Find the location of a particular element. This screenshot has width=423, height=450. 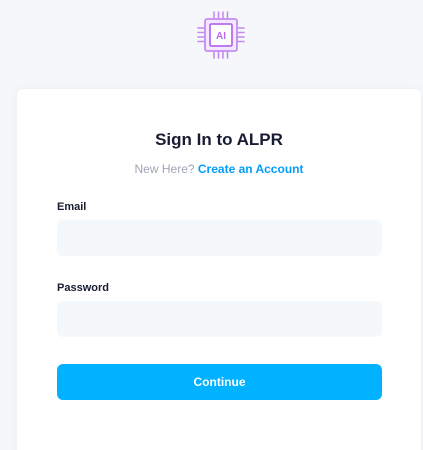

create-account-link: Create an Account is located at coordinates (251, 169).